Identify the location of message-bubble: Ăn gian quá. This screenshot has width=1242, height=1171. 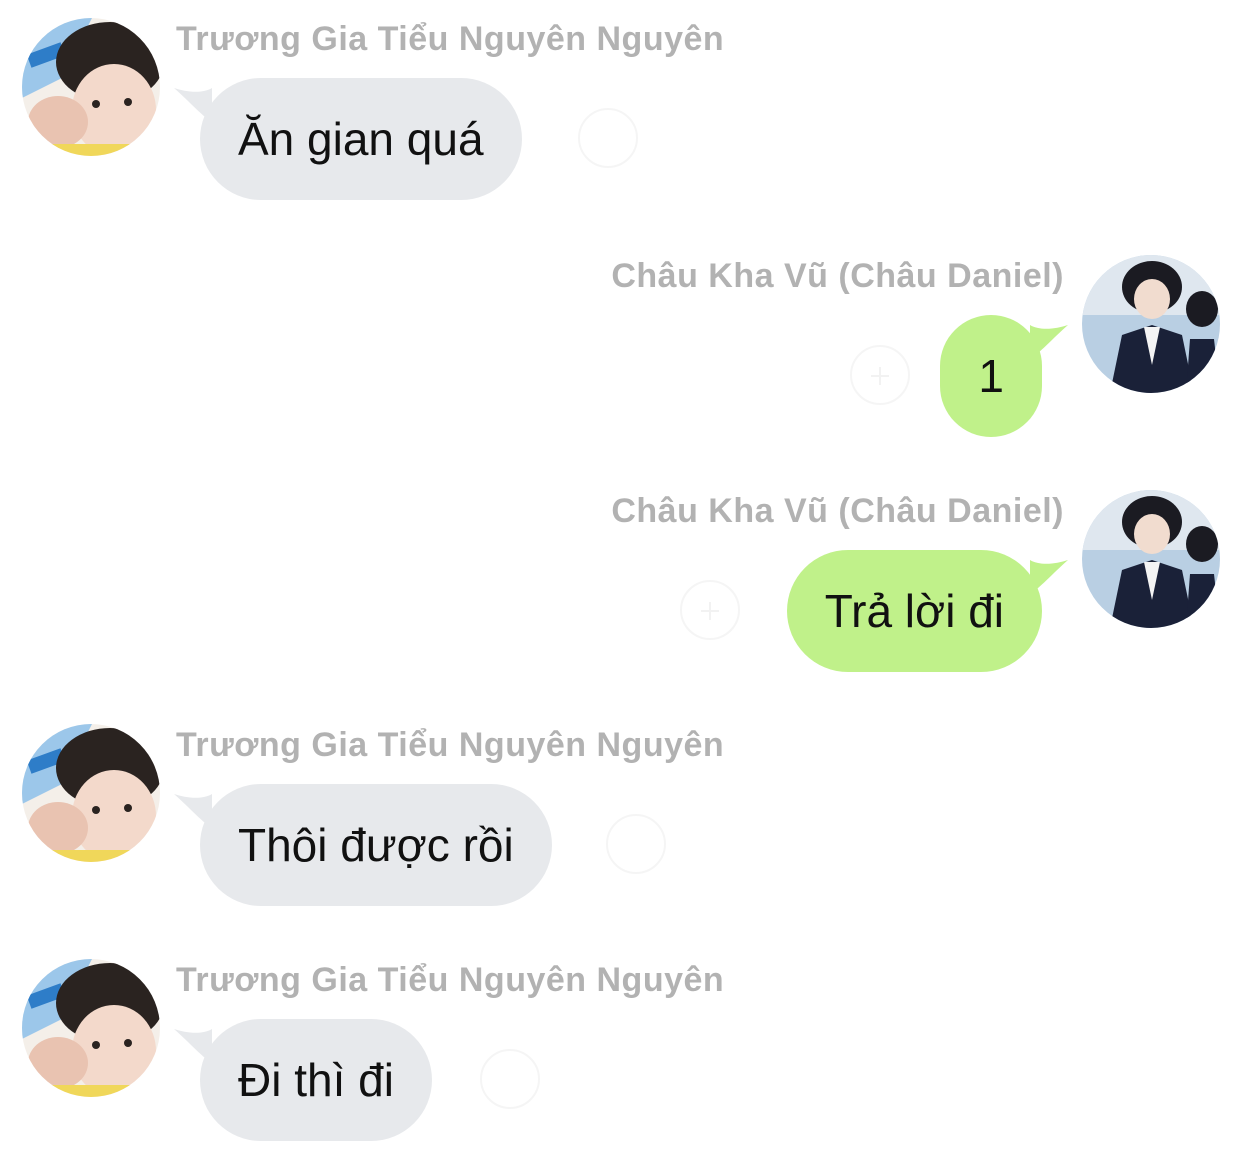
(361, 139).